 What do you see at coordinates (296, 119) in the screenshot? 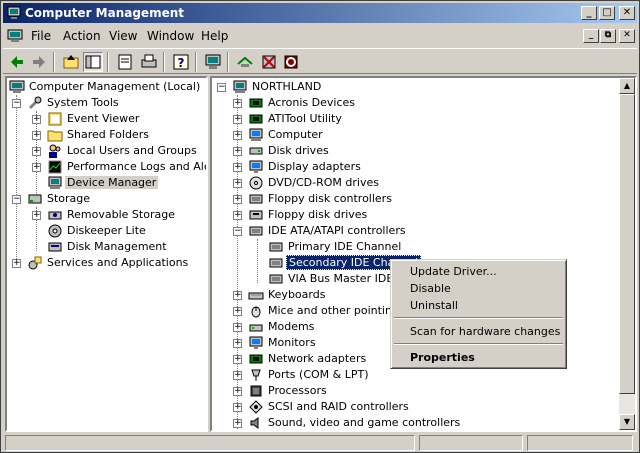
I see `device-category-atitool: ATITool Utility` at bounding box center [296, 119].